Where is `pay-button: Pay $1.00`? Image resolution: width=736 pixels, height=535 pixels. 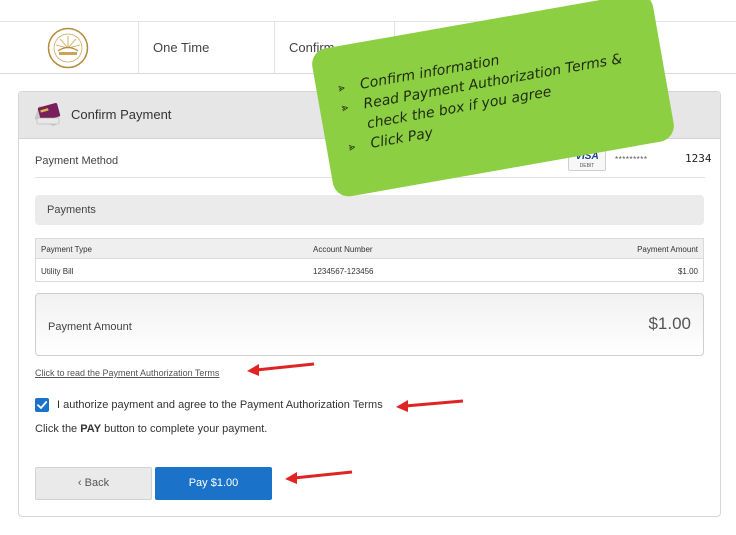
pay-button: Pay $1.00 is located at coordinates (213, 483).